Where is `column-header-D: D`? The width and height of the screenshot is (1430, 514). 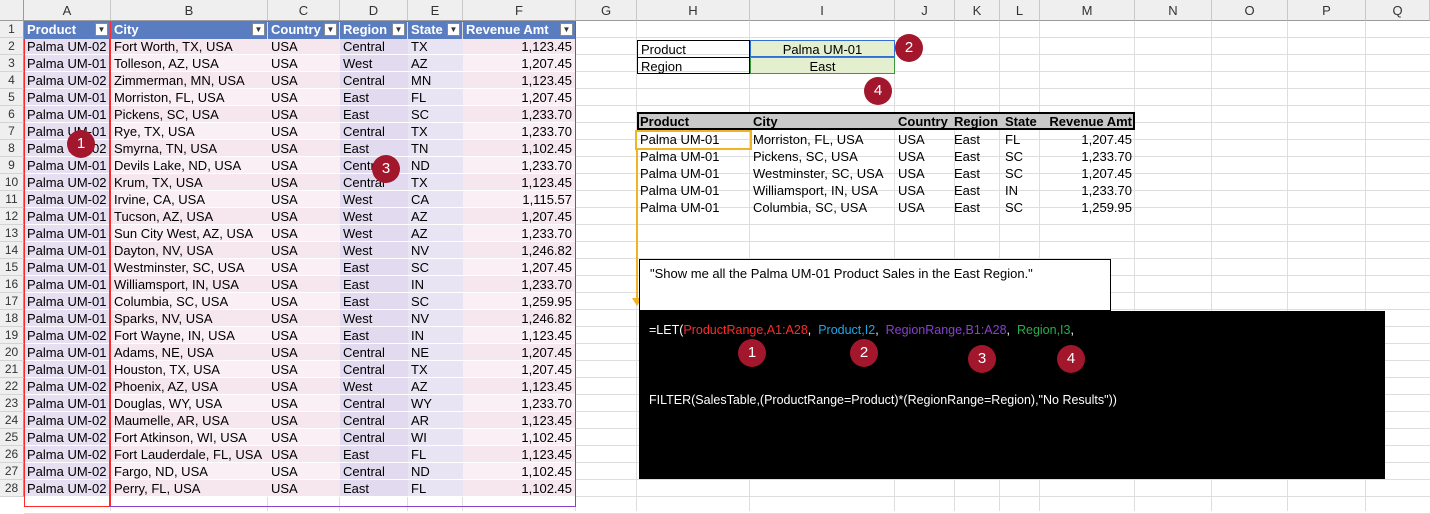
column-header-D: D is located at coordinates (374, 10).